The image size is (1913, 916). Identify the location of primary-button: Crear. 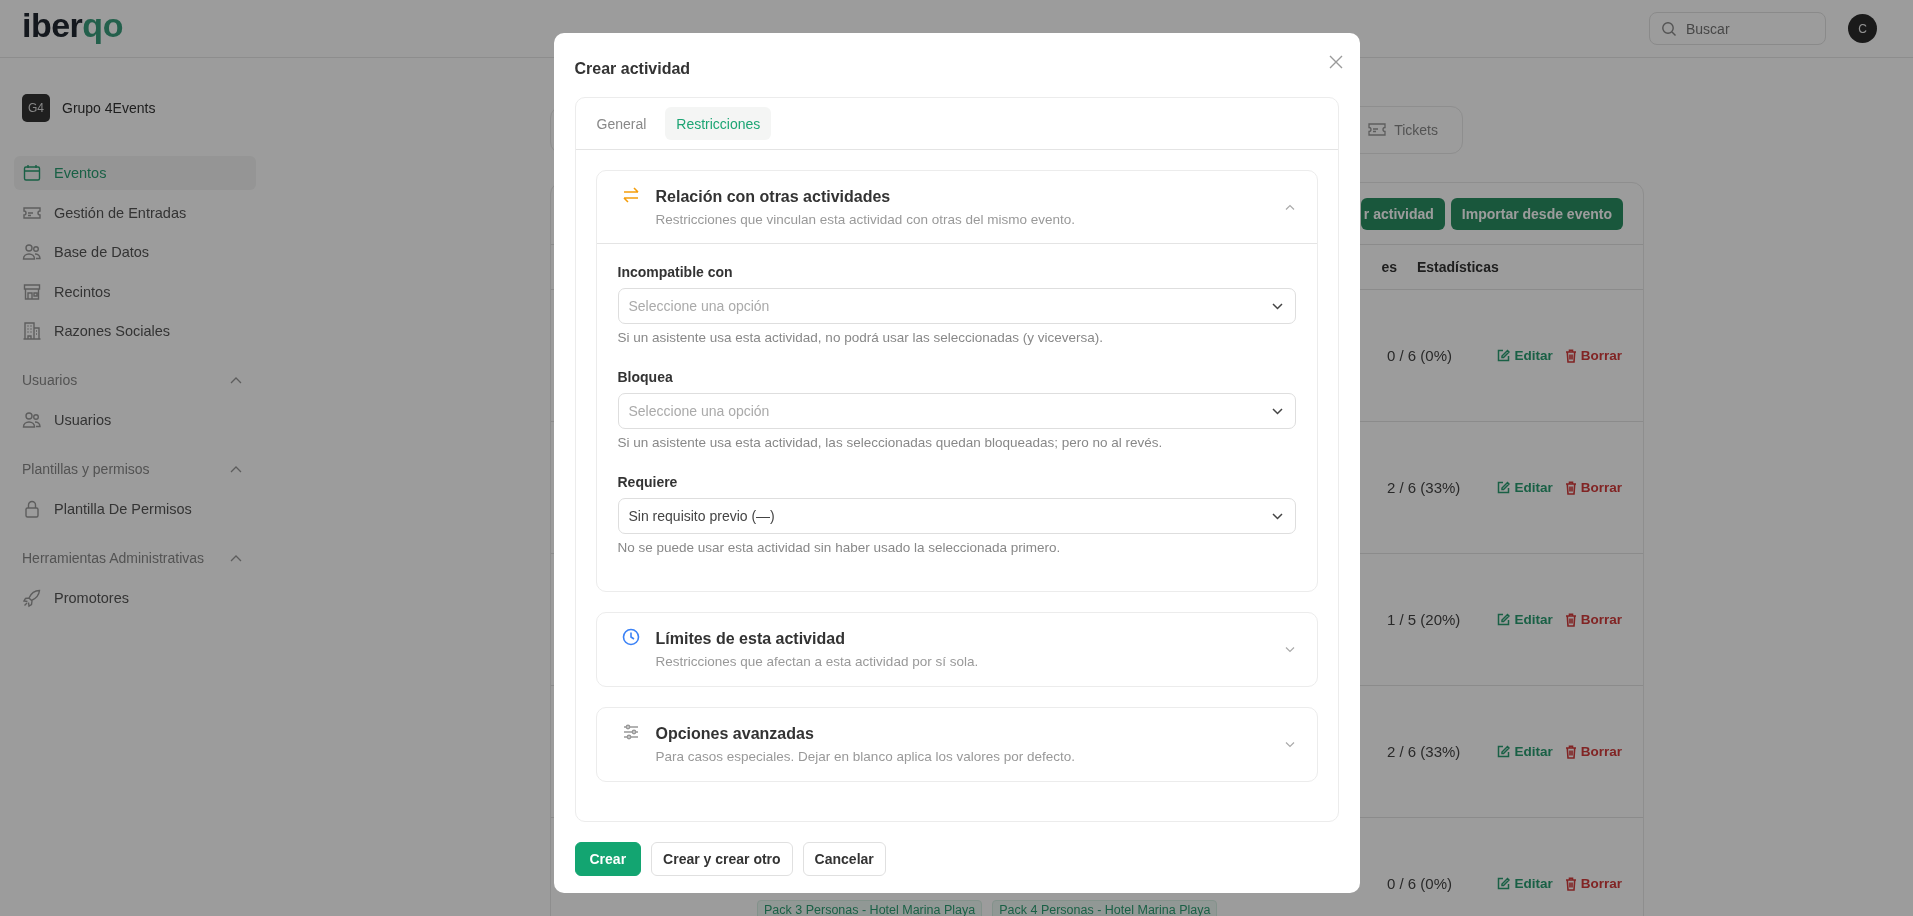
(608, 859).